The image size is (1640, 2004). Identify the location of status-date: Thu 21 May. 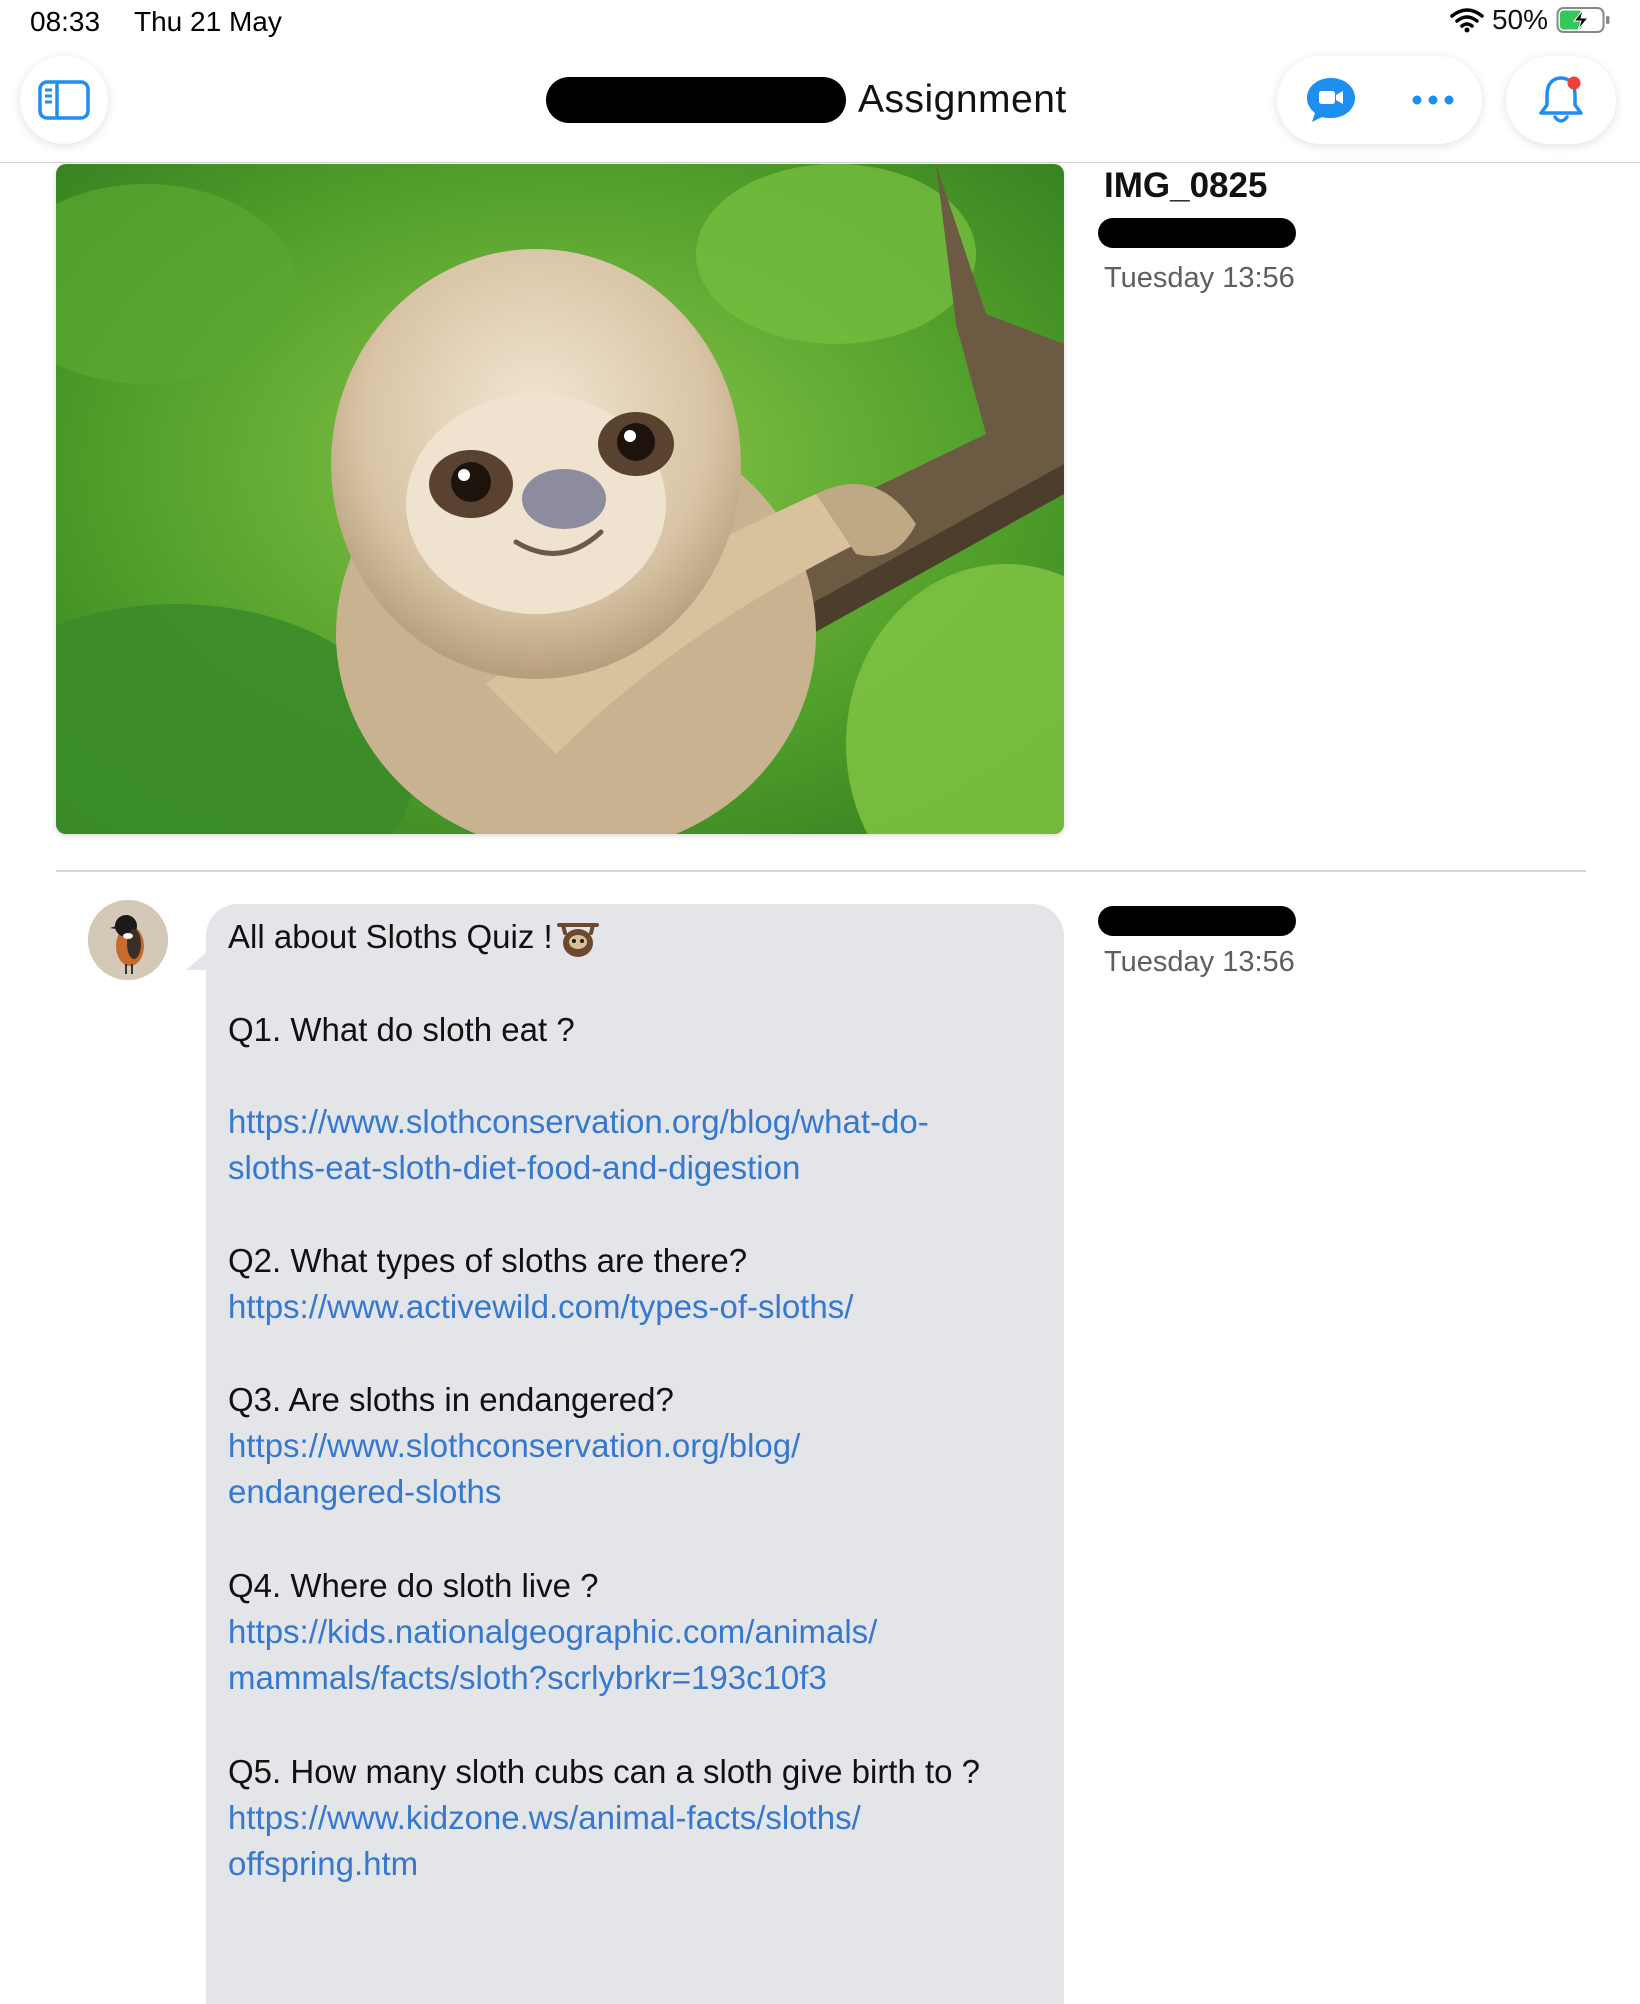
(208, 21).